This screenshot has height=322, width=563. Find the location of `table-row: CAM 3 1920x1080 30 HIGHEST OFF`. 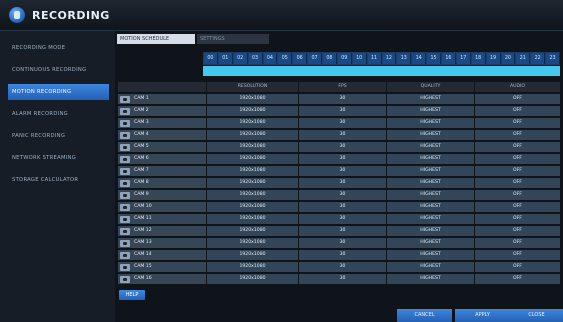

table-row: CAM 3 1920x1080 30 HIGHEST OFF is located at coordinates (339, 123).